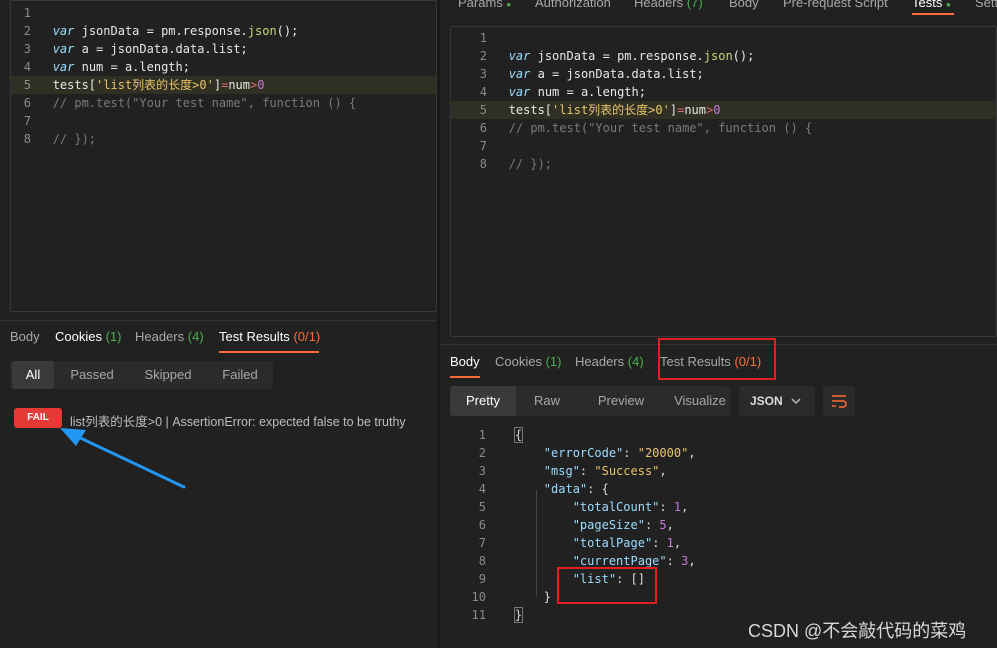 The width and height of the screenshot is (997, 648). Describe the element at coordinates (547, 401) in the screenshot. I see `view-raw: Raw` at that location.